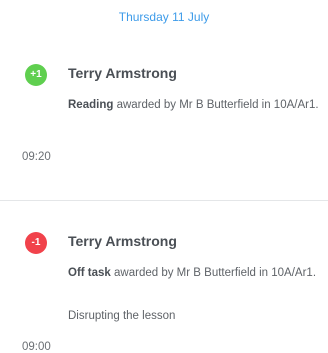 This screenshot has height=353, width=328. What do you see at coordinates (122, 316) in the screenshot?
I see `award-note: Disrupting the lesson` at bounding box center [122, 316].